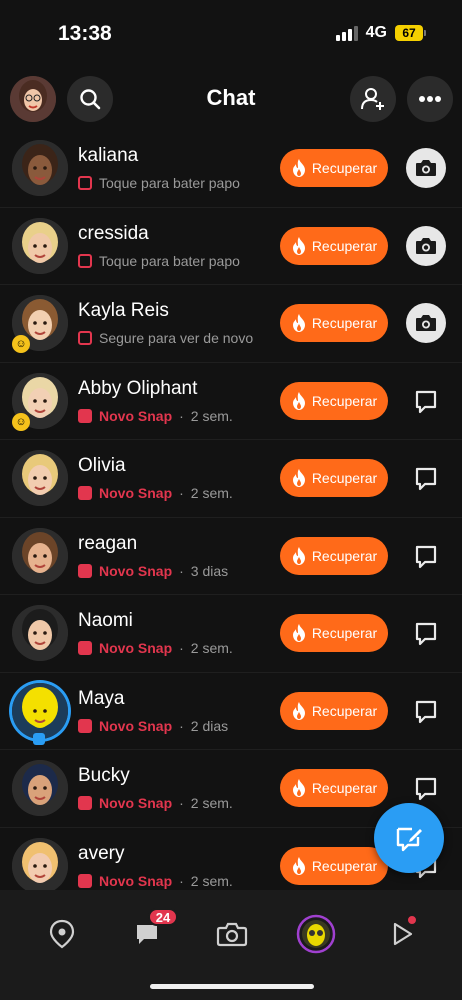 The image size is (462, 1000). I want to click on chat-row: Olivia Novo Snap · 2 sem. Recuperar, so click(231, 479).